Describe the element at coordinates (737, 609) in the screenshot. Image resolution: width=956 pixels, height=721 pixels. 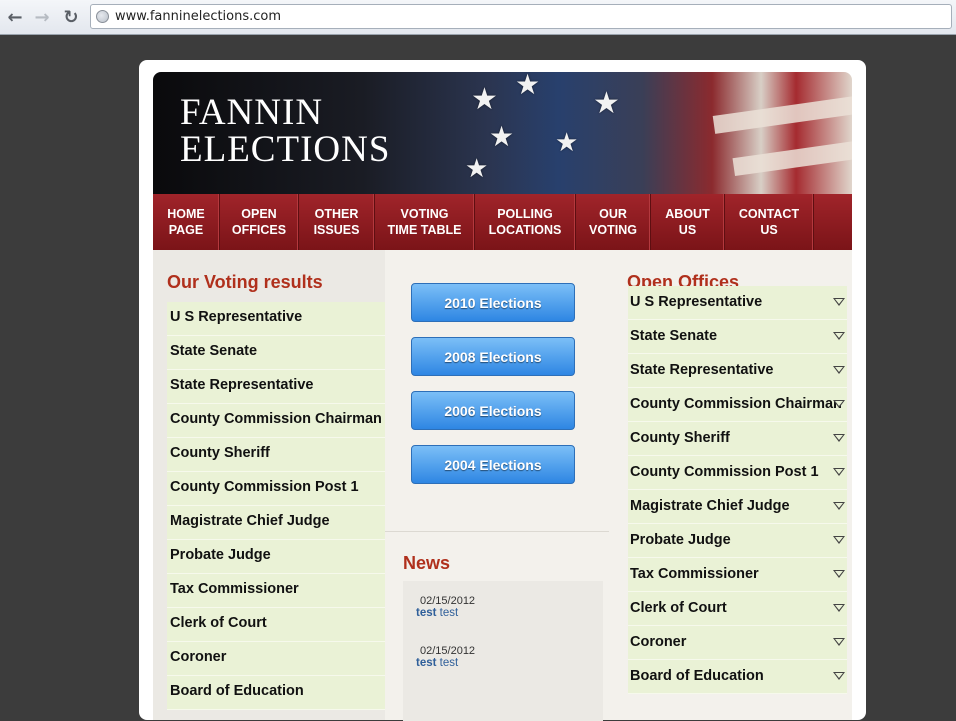
I see `office-item: Clerk of Court` at that location.